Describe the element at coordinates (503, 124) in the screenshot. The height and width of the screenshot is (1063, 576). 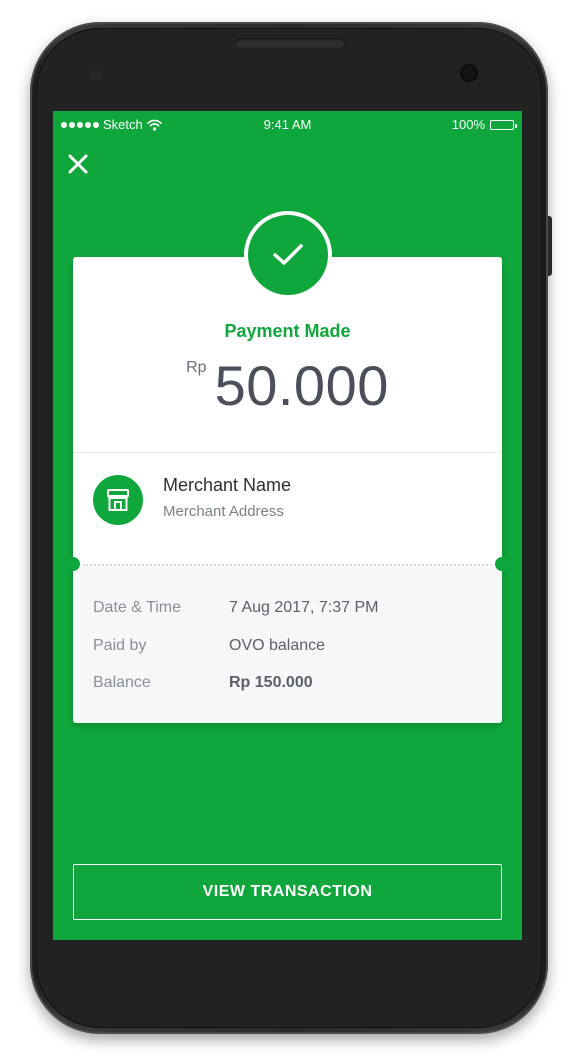
I see `battery-icon` at that location.